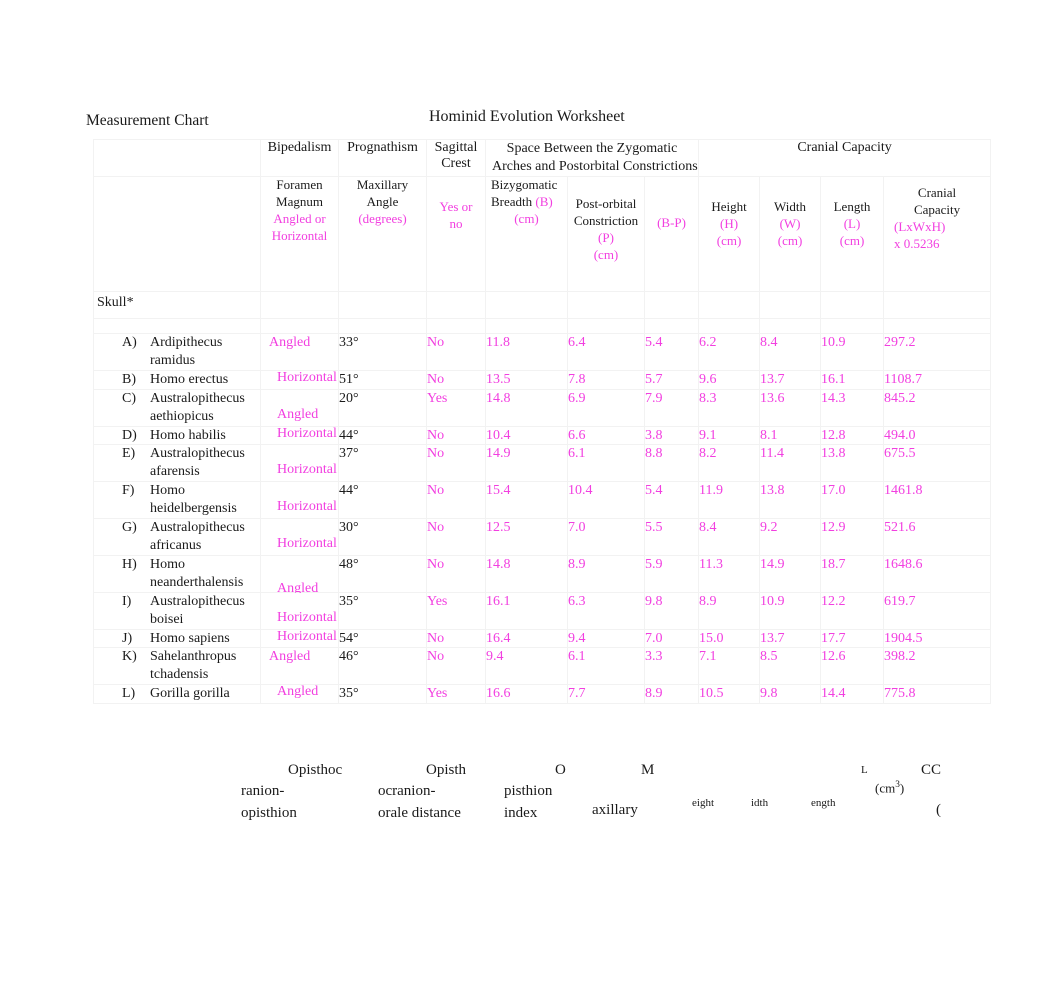 The height and width of the screenshot is (1006, 1062). I want to click on row-bizygomatic-cell: 16.6, so click(526, 694).